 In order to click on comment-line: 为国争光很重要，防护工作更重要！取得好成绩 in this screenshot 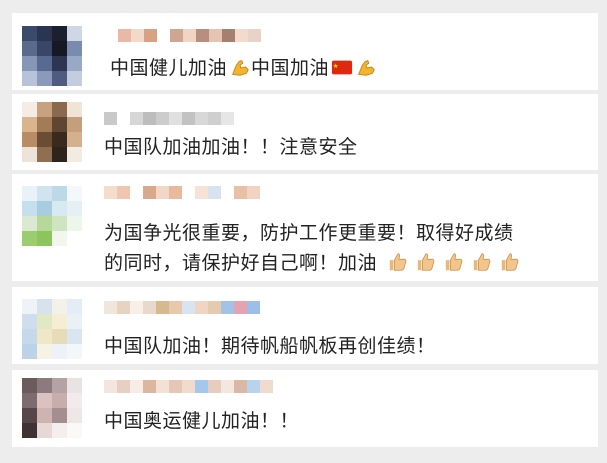, I will do `click(309, 233)`.